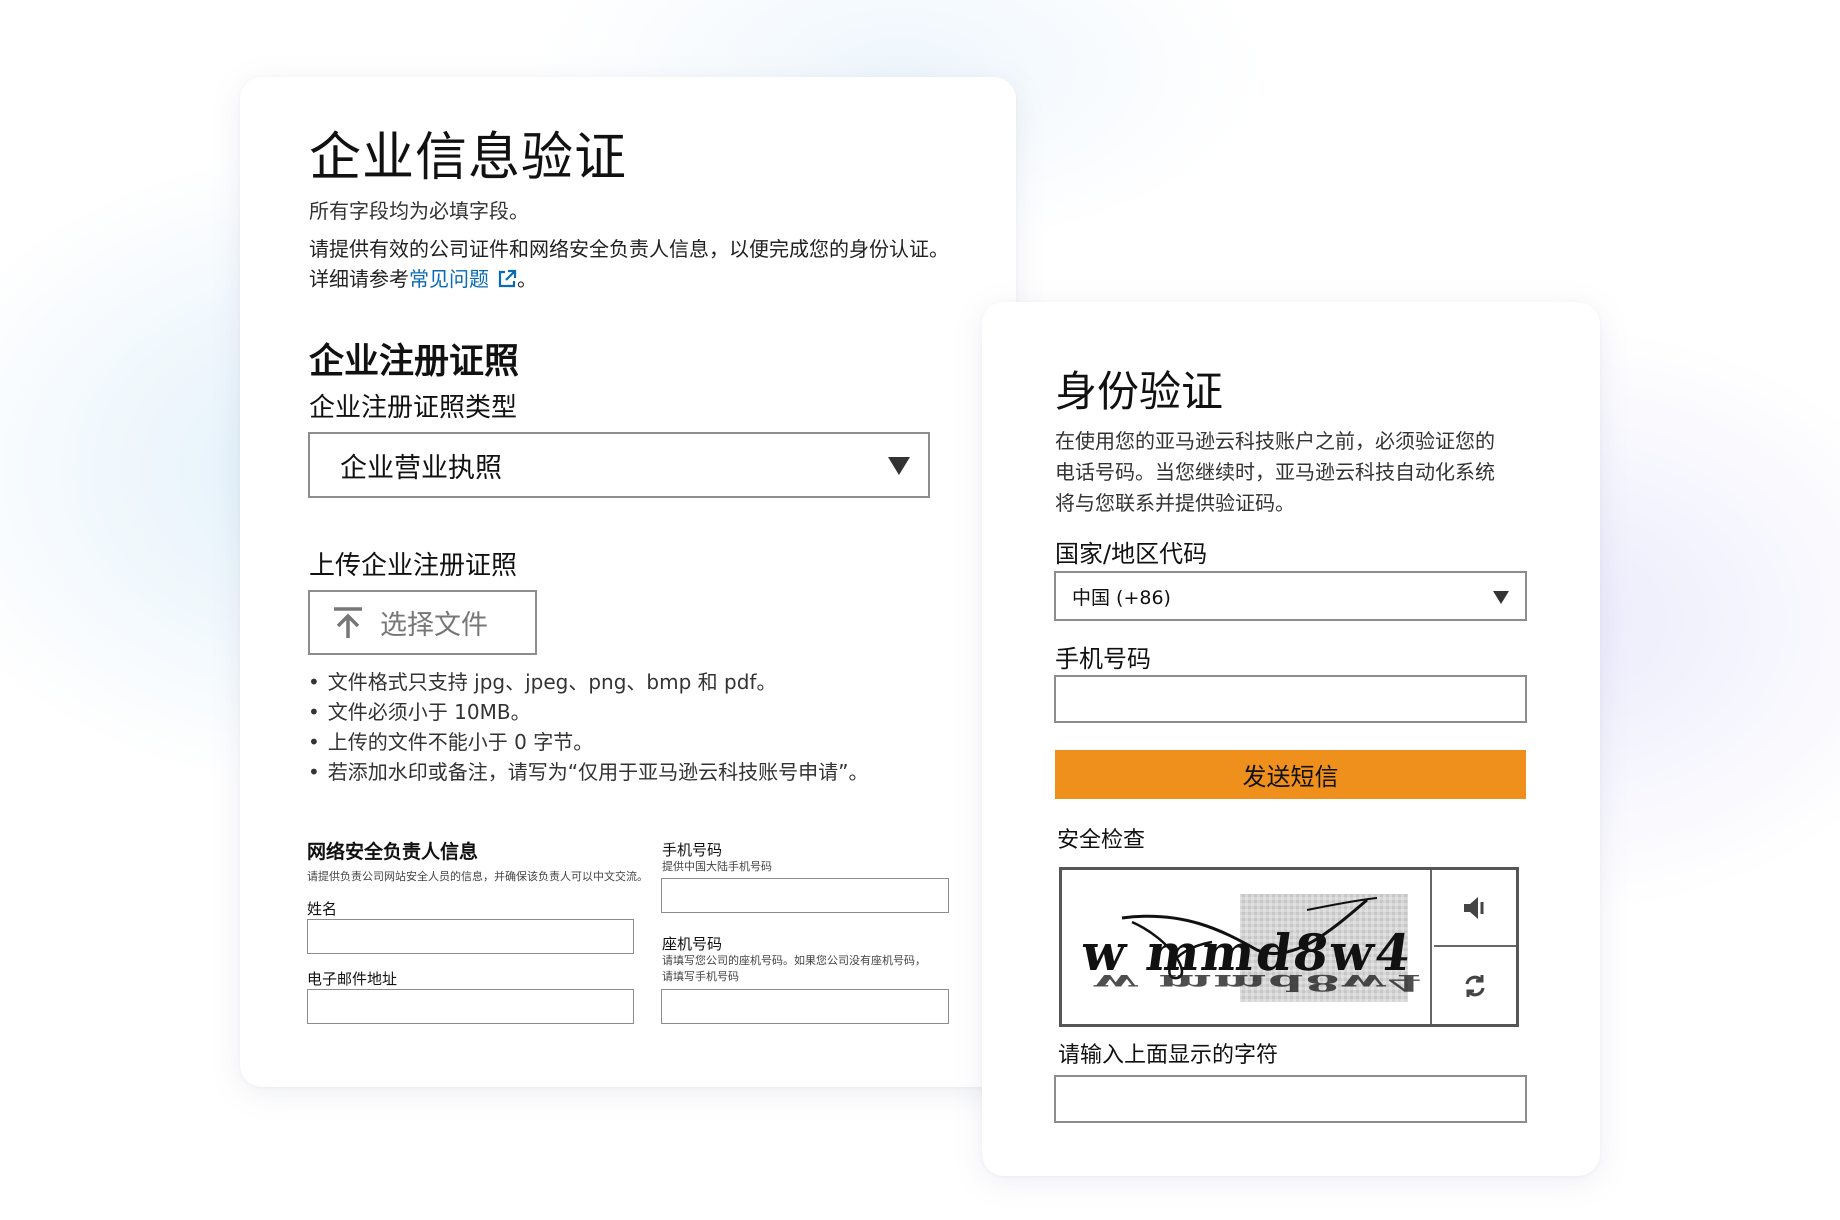 The height and width of the screenshot is (1220, 1840). I want to click on mobile-label: 手机号码, so click(692, 850).